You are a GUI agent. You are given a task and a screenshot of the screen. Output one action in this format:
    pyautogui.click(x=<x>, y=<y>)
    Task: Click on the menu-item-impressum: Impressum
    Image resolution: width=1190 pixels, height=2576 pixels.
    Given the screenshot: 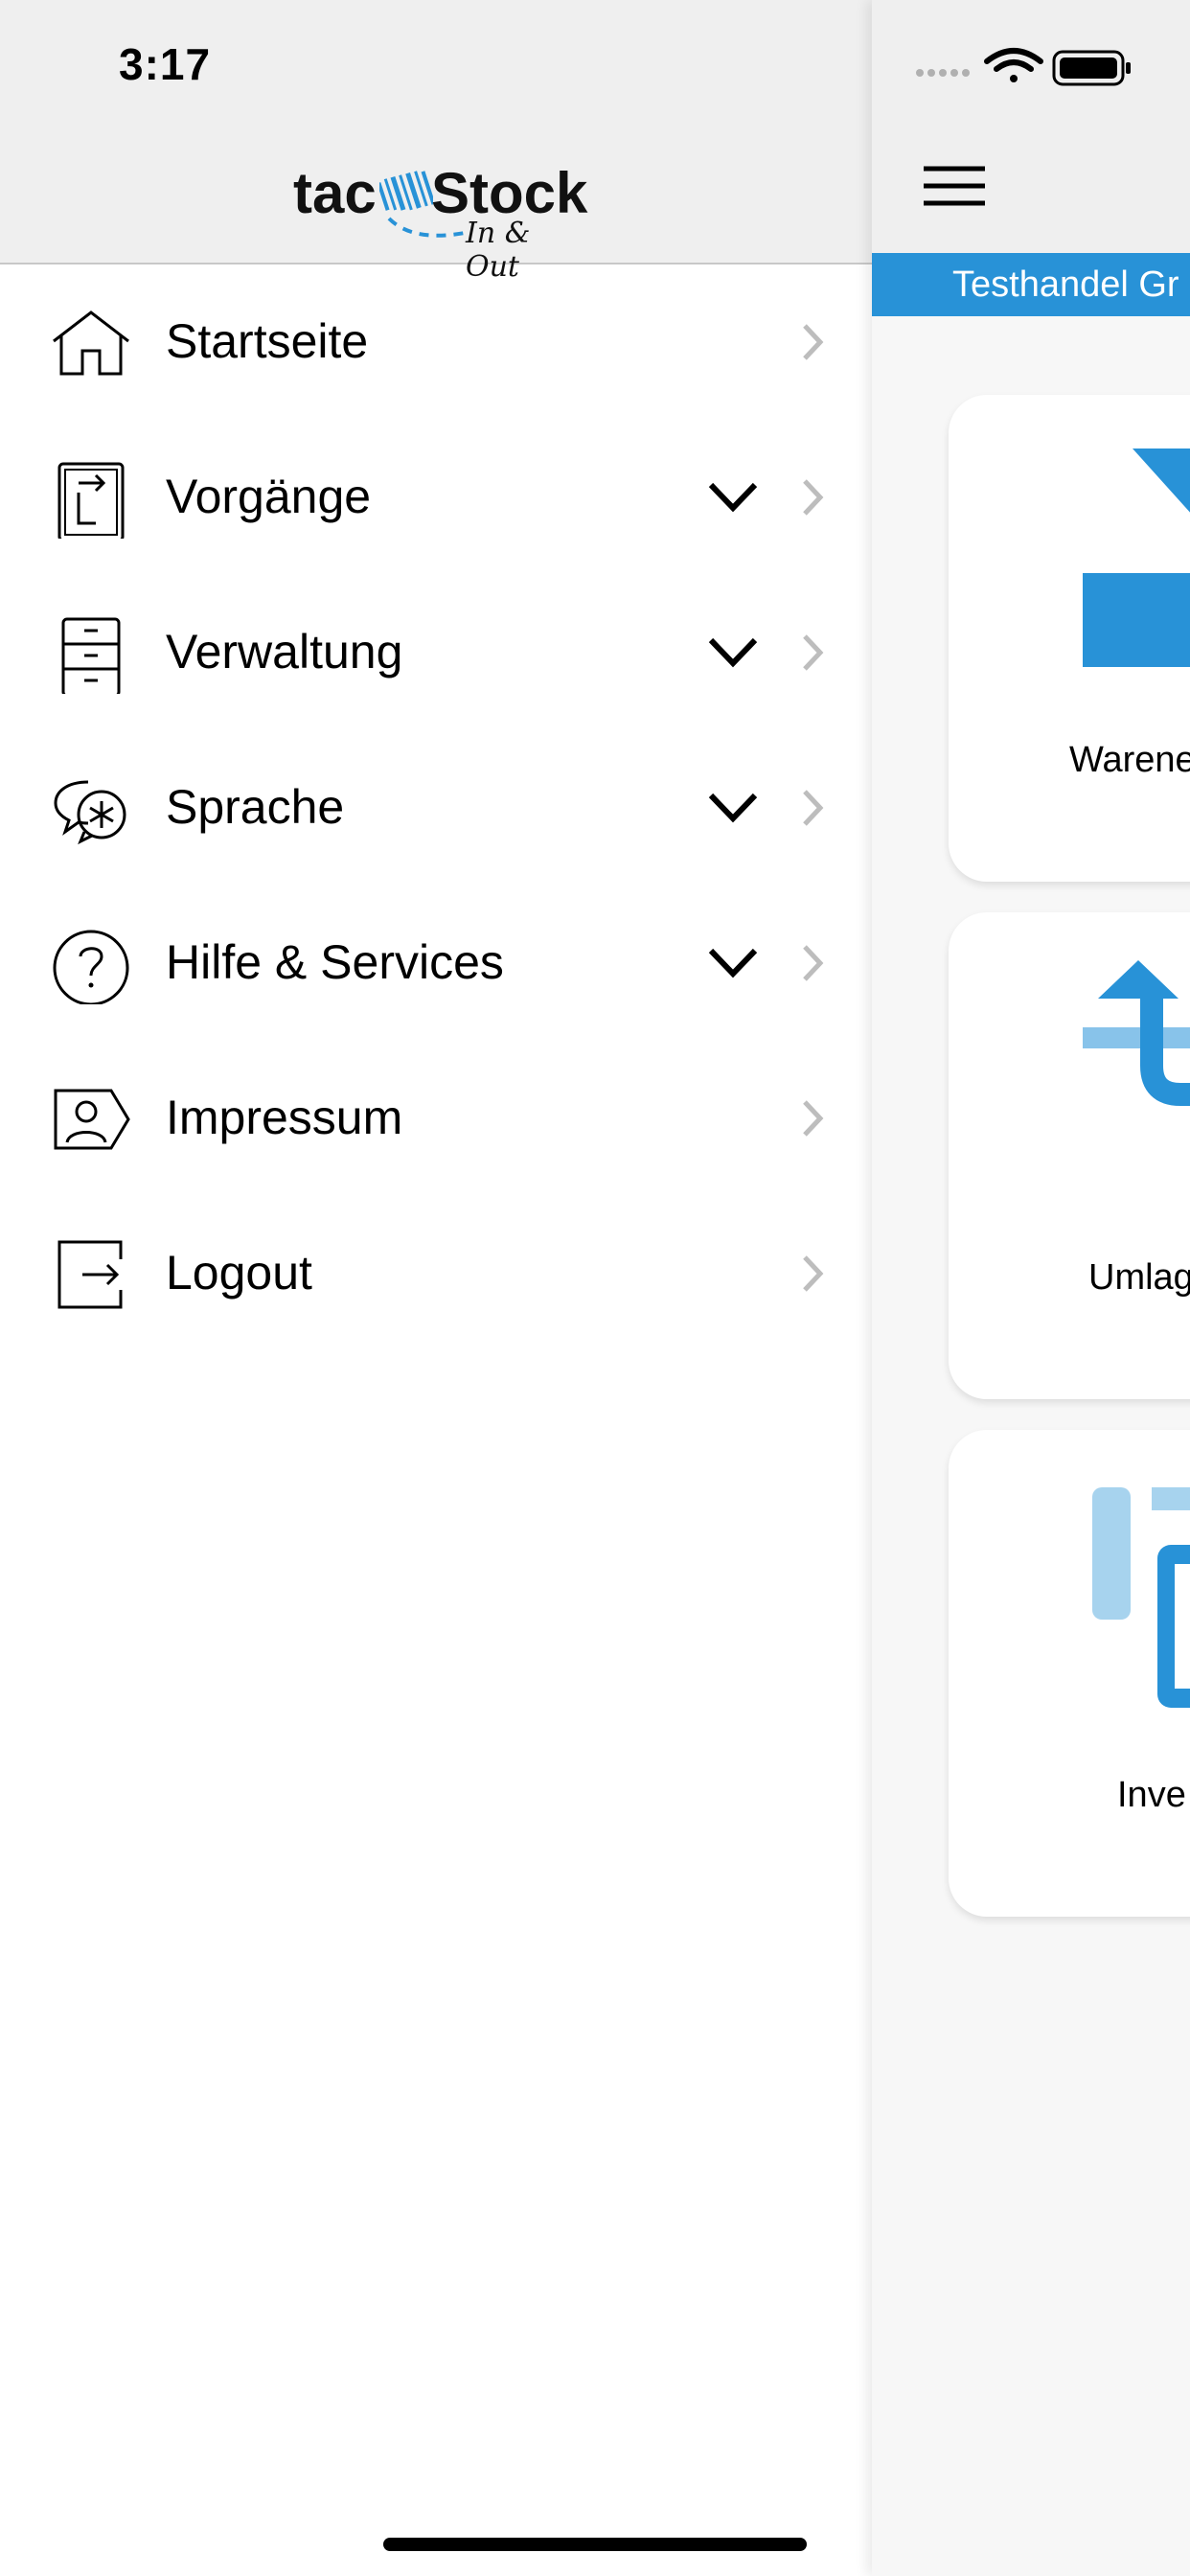 What is the action you would take?
    pyautogui.click(x=436, y=1118)
    